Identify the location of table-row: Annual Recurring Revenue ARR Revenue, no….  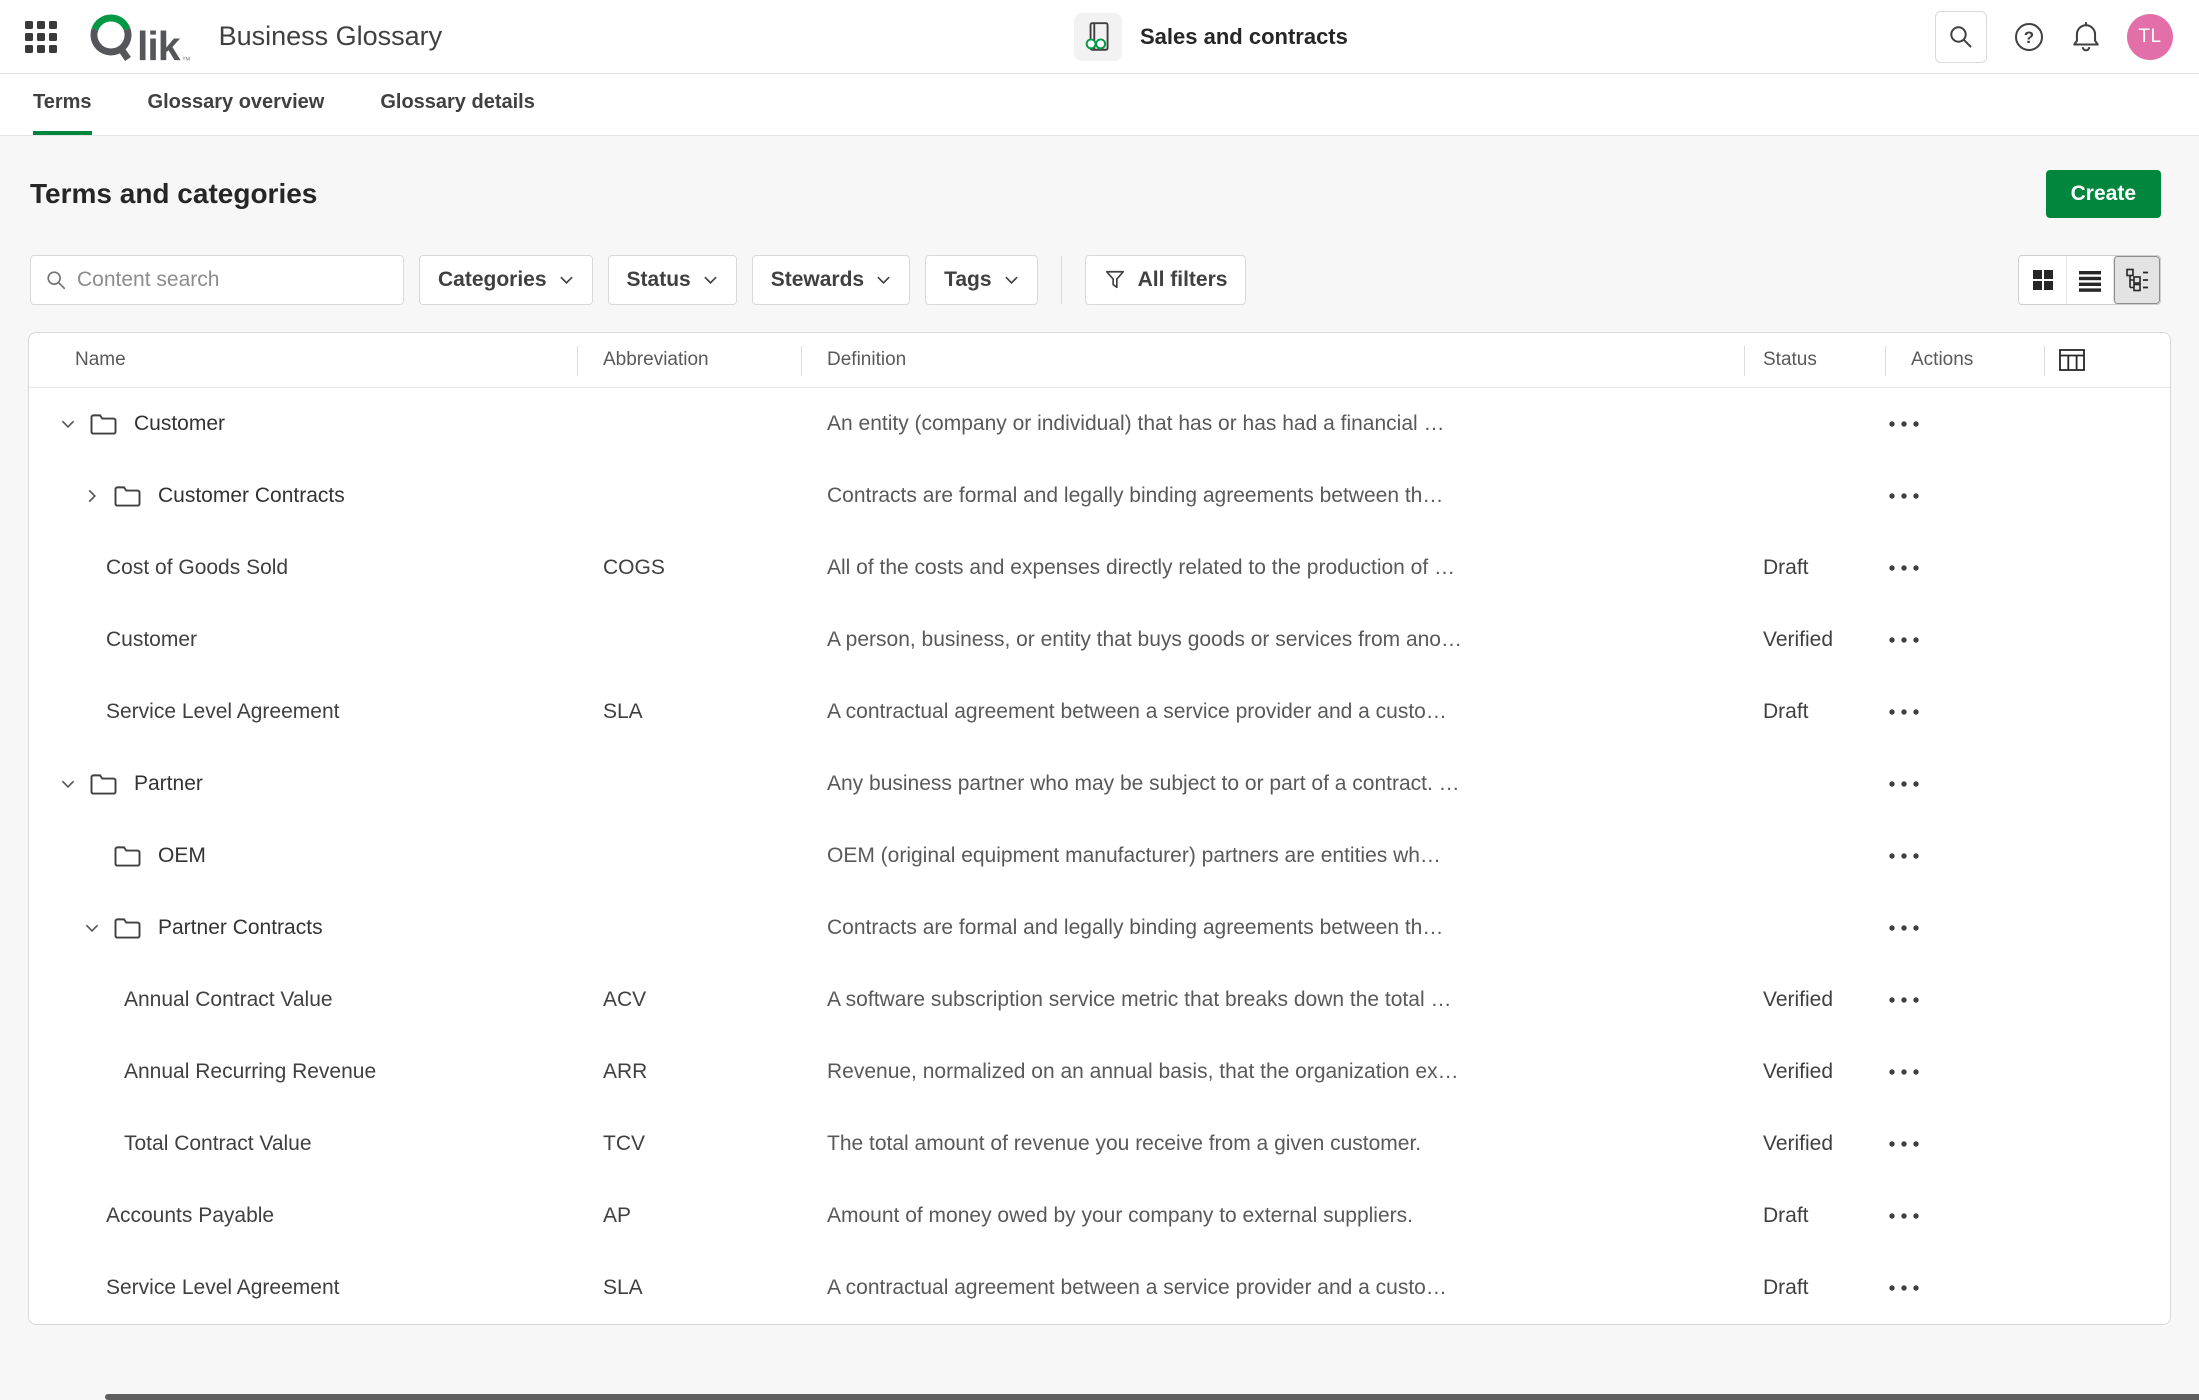
(1099, 1072).